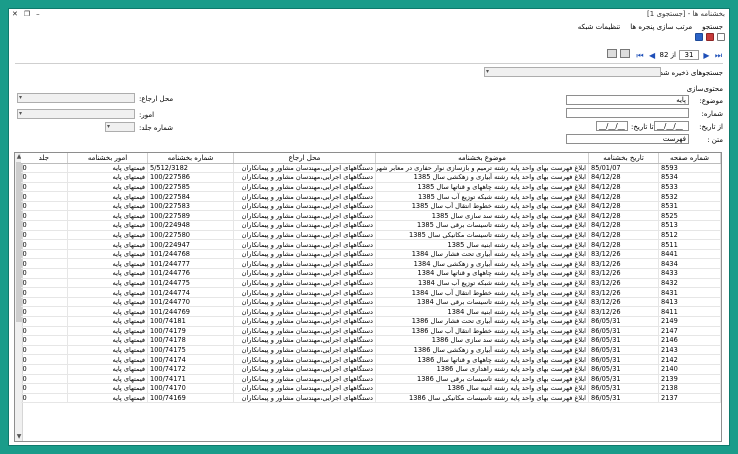 This screenshot has height=454, width=738. I want to click on menu-search: جستجو, so click(712, 27).